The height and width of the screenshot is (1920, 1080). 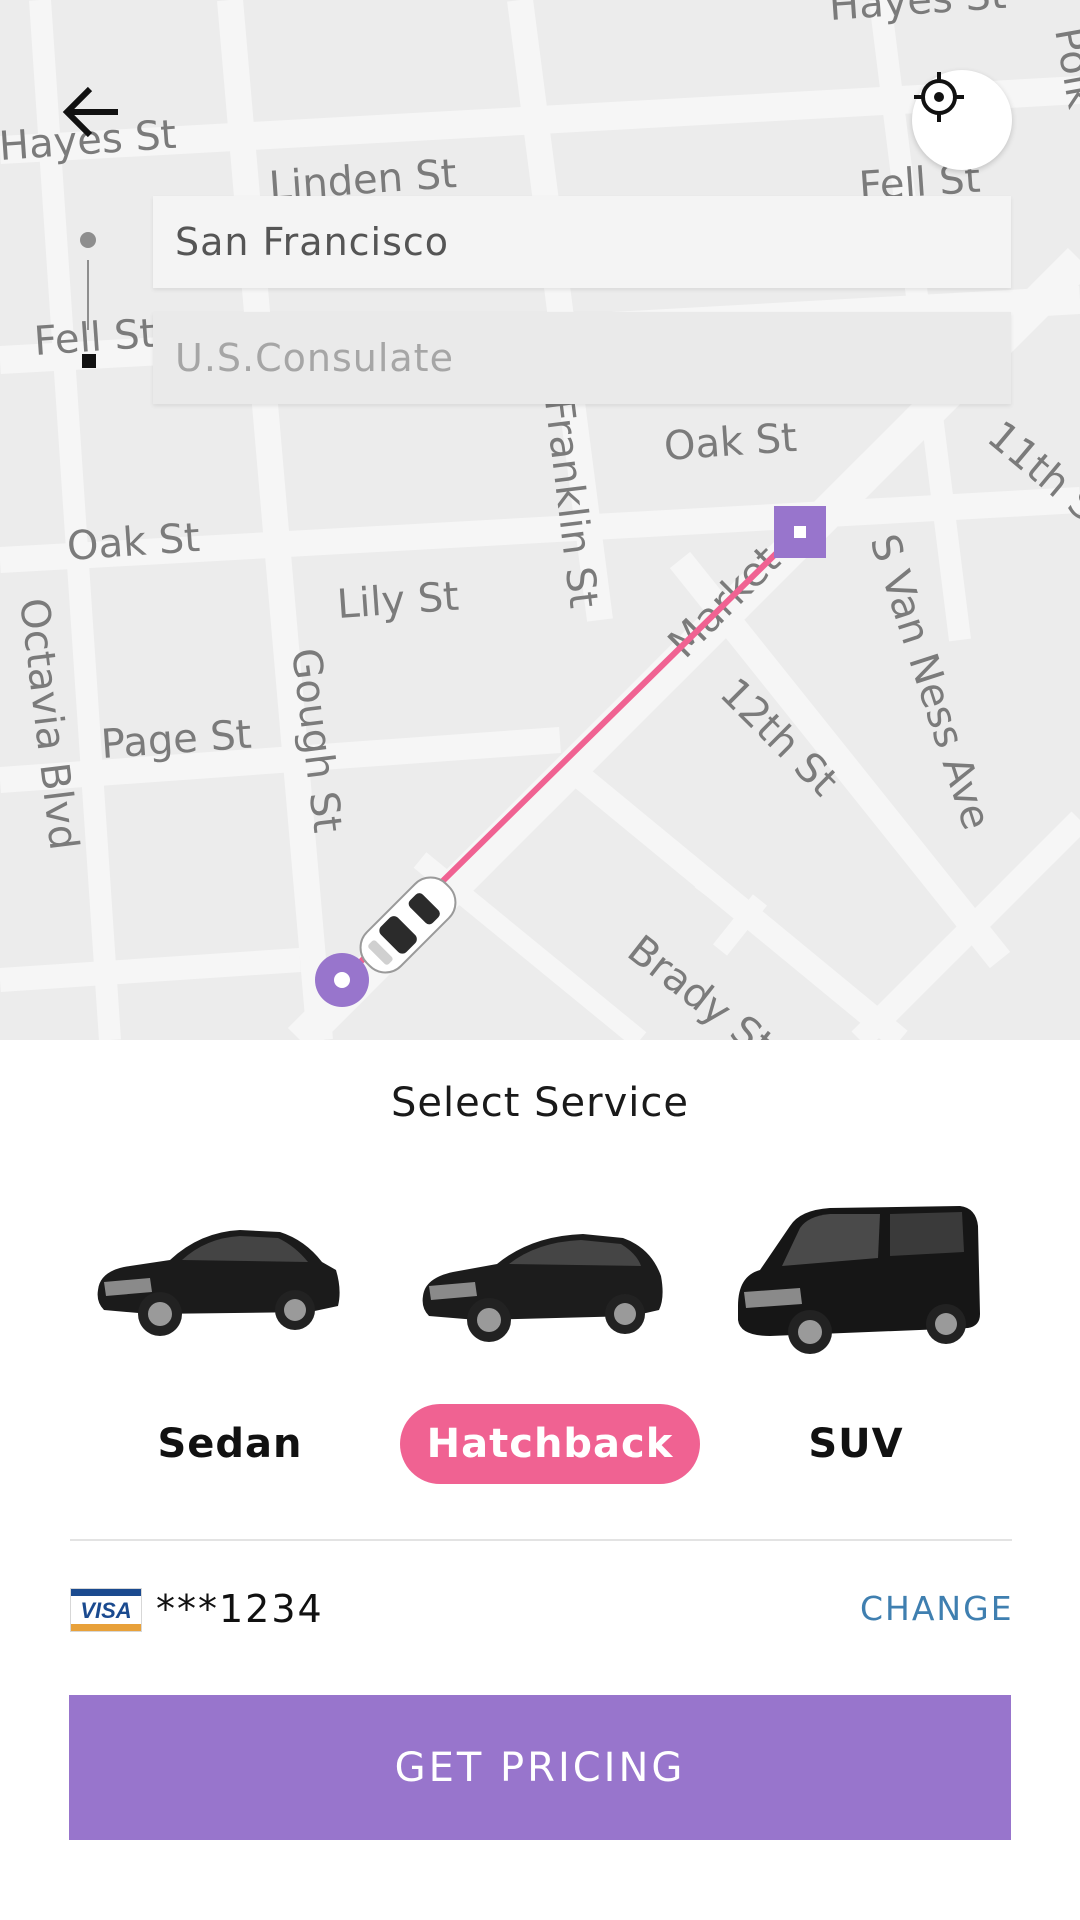 What do you see at coordinates (314, 358) in the screenshot?
I see `destination-placeholder: U.S.Consulate` at bounding box center [314, 358].